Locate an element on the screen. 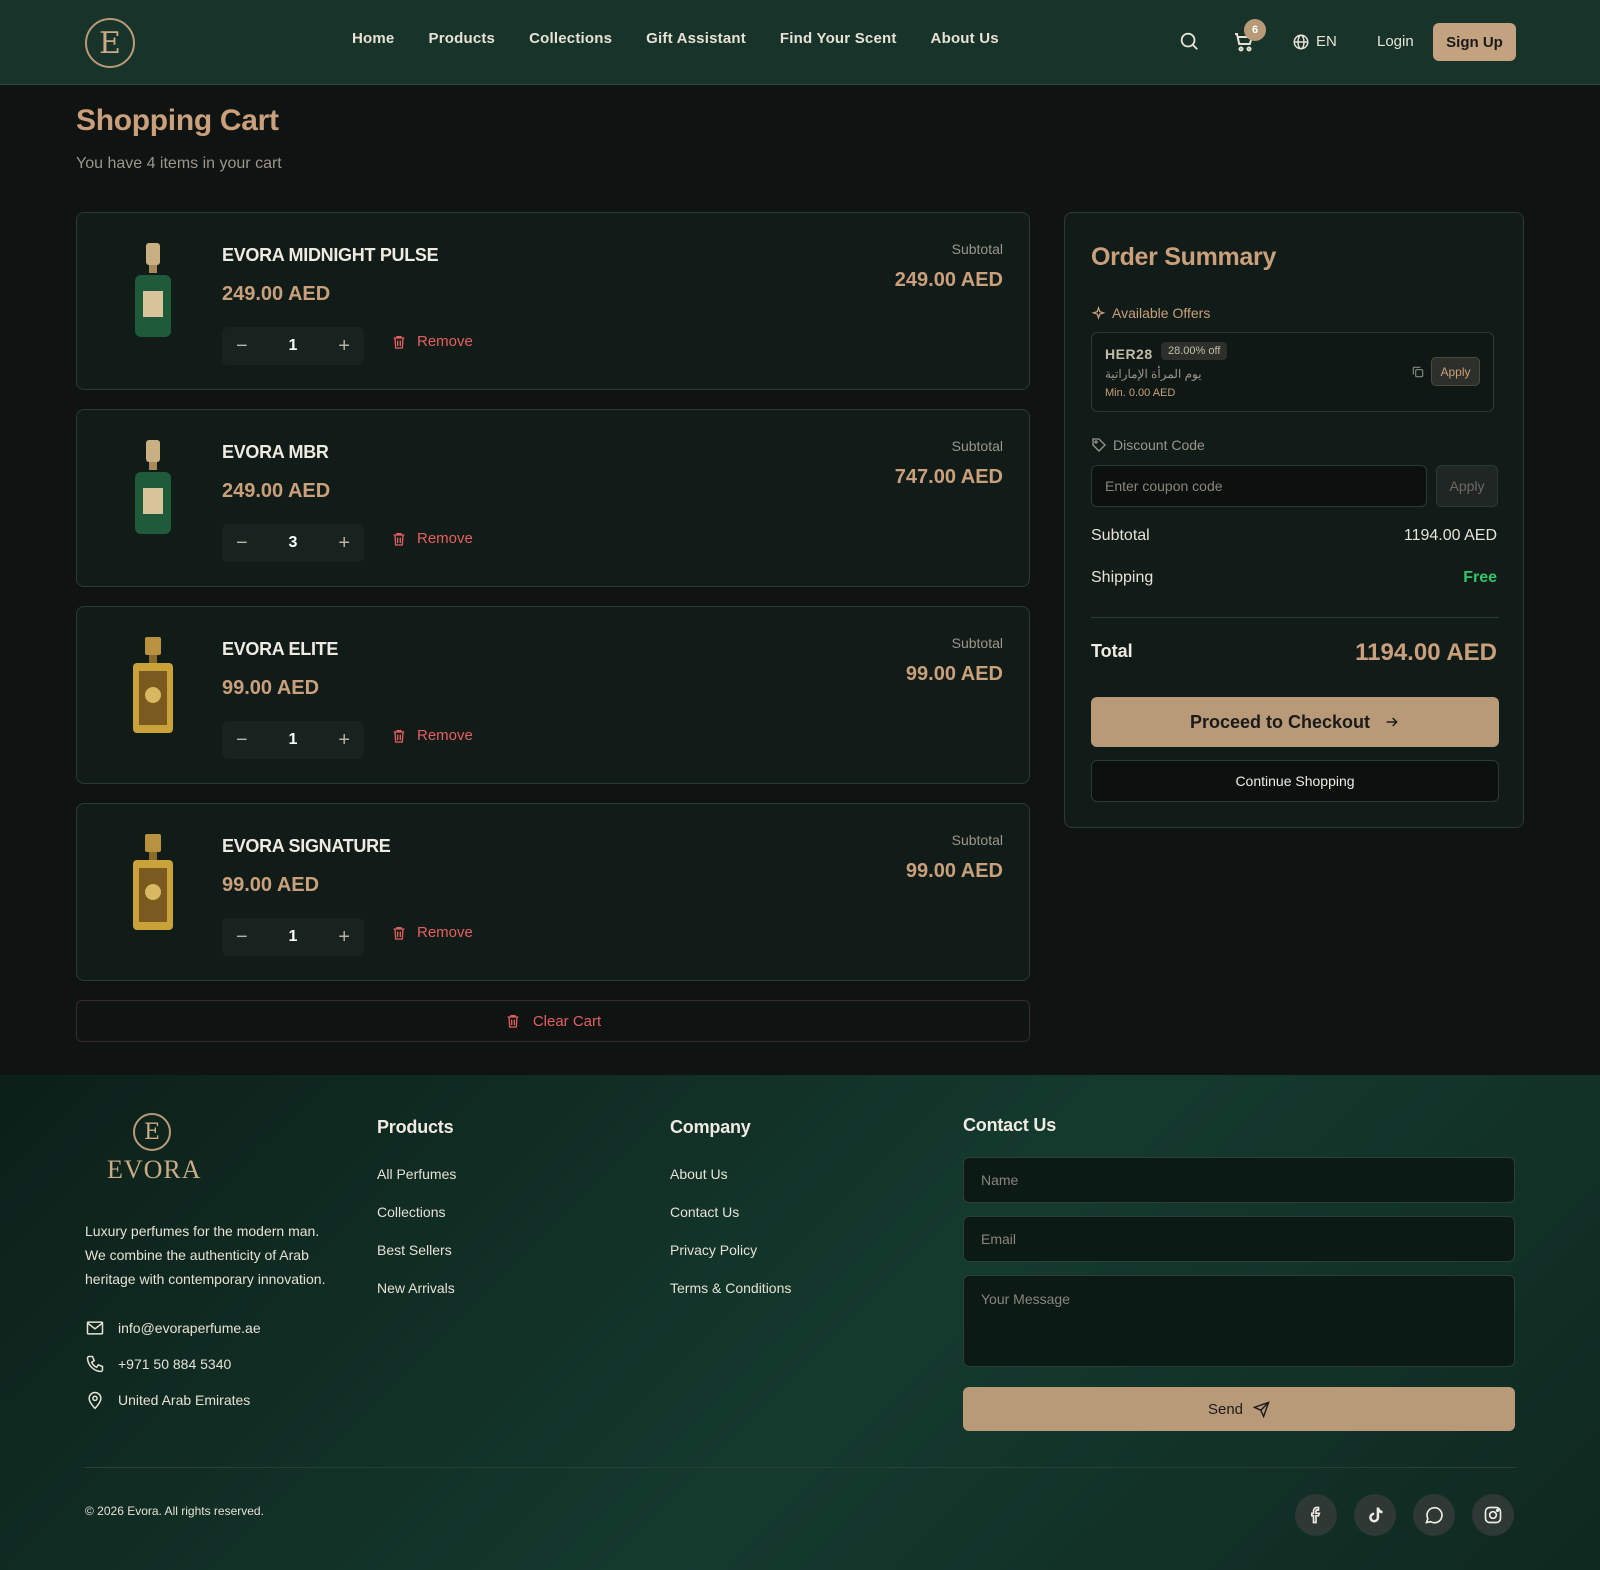 Image resolution: width=1600 pixels, height=1570 pixels. quantity-value: 3 is located at coordinates (293, 542).